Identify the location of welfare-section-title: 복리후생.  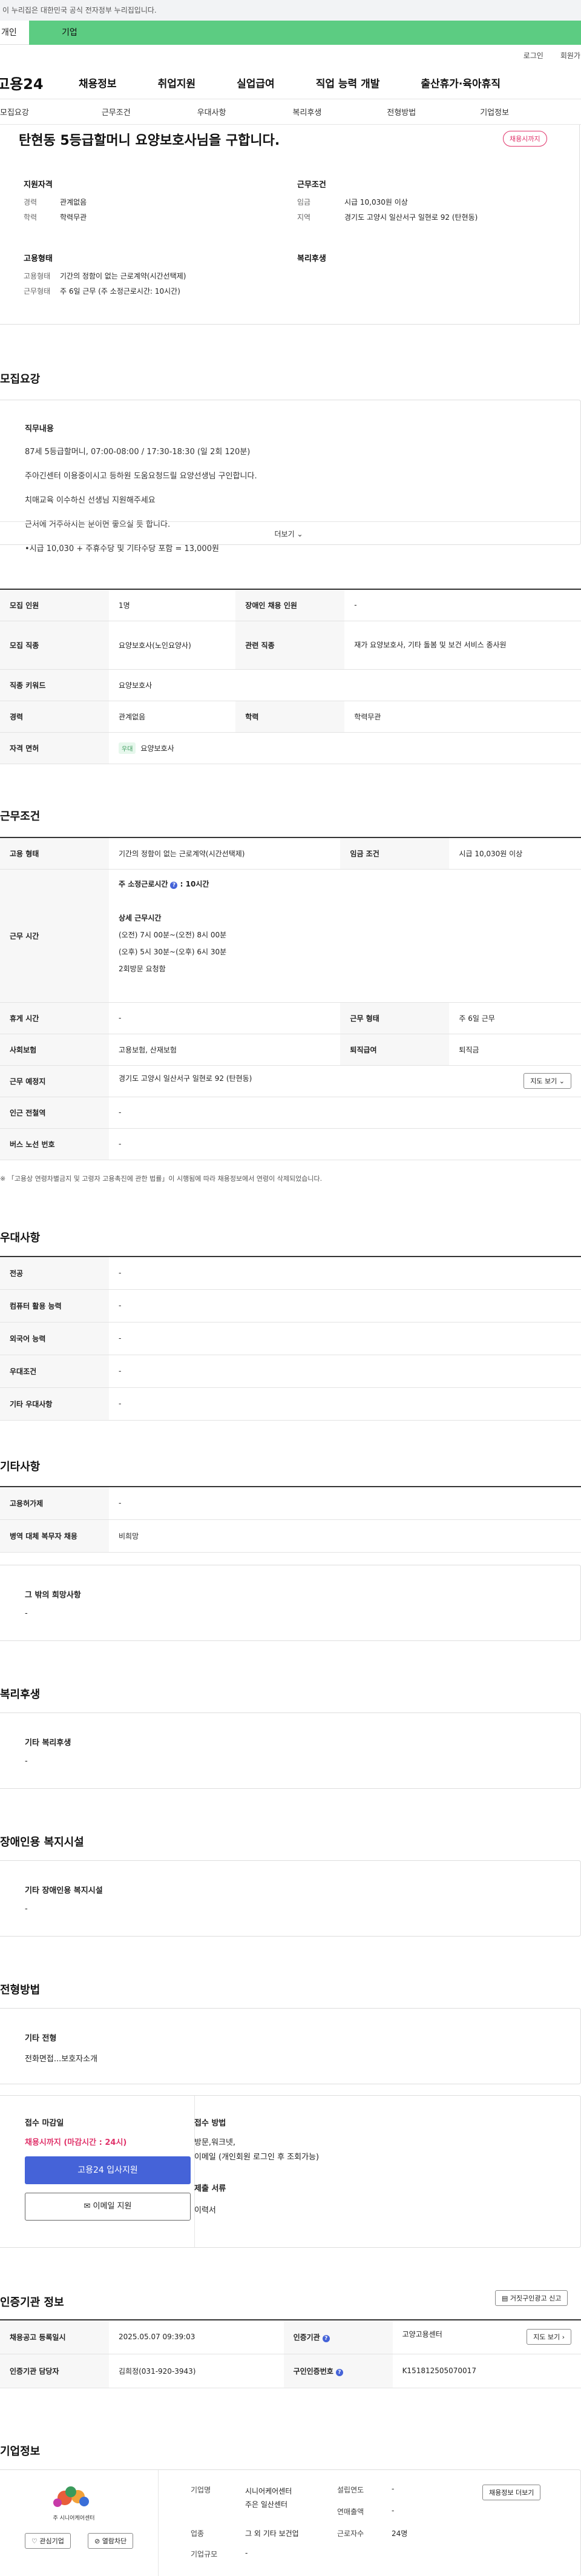
(20, 1694).